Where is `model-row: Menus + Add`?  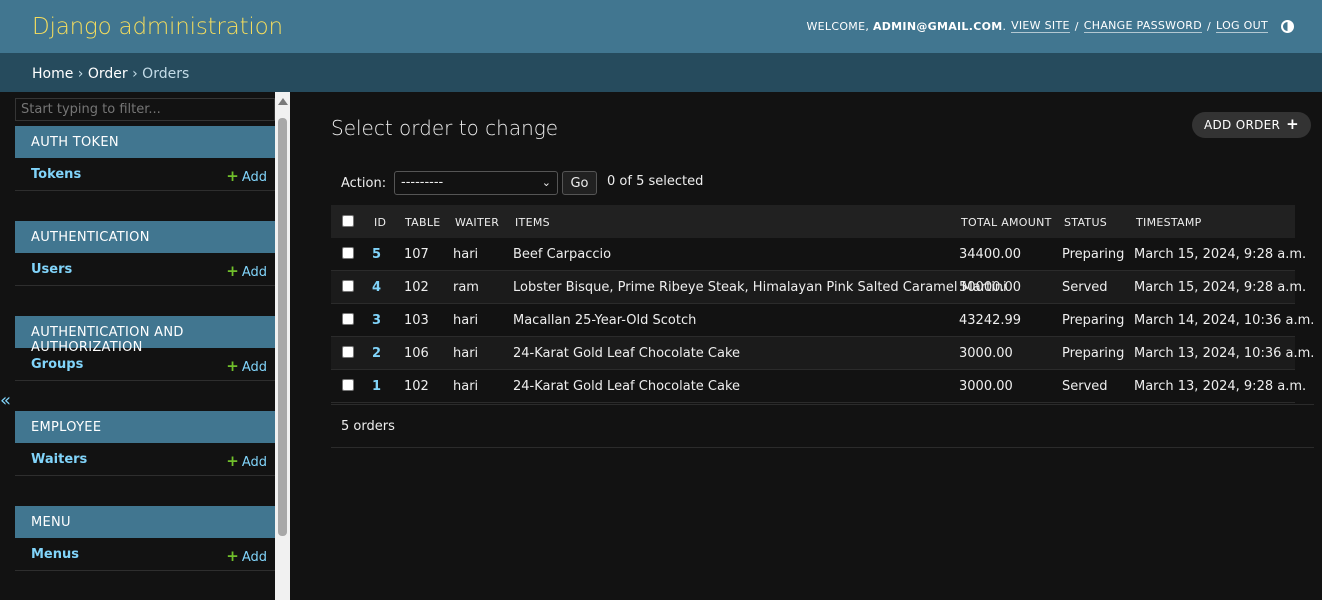 model-row: Menus + Add is located at coordinates (145, 554).